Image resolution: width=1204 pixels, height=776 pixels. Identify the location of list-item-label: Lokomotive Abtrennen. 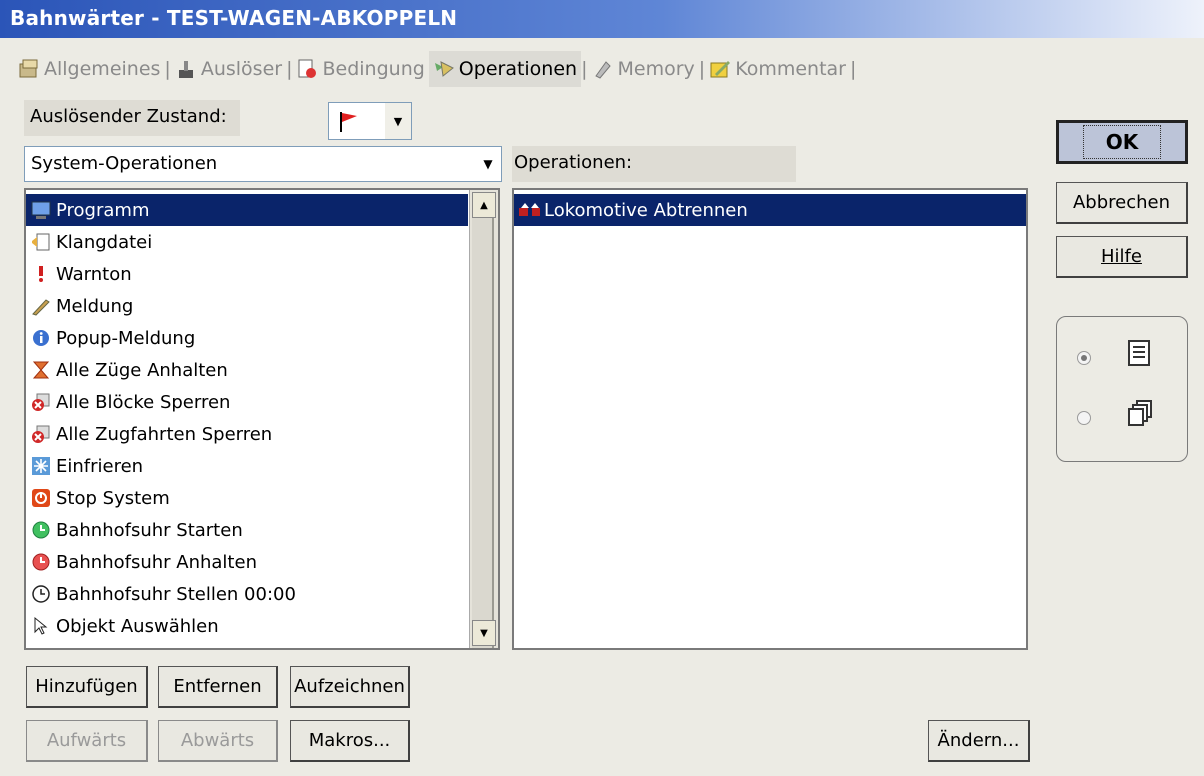
(646, 210).